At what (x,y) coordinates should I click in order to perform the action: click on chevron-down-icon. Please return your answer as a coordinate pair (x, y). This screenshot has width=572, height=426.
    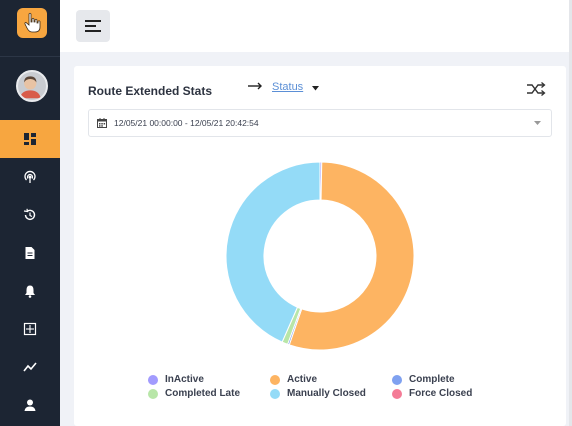
    Looking at the image, I should click on (537, 123).